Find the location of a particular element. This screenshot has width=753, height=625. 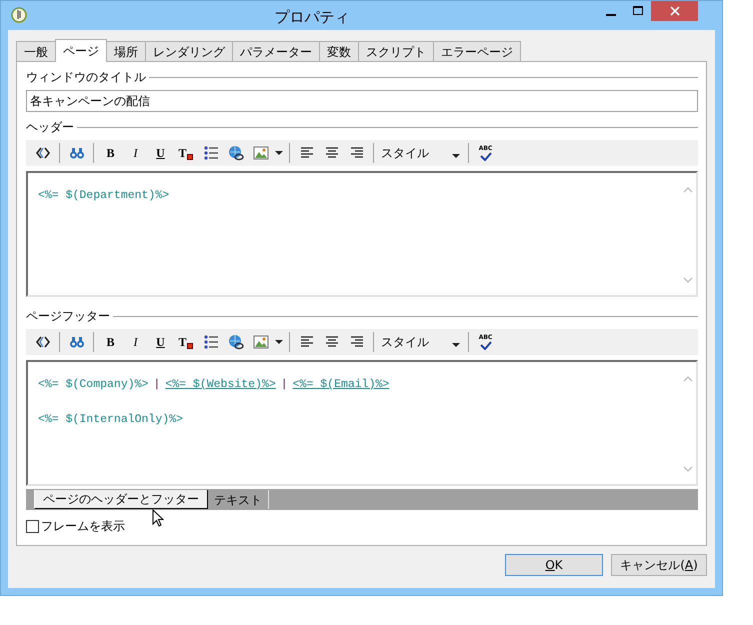

tab: 場所 is located at coordinates (126, 51).